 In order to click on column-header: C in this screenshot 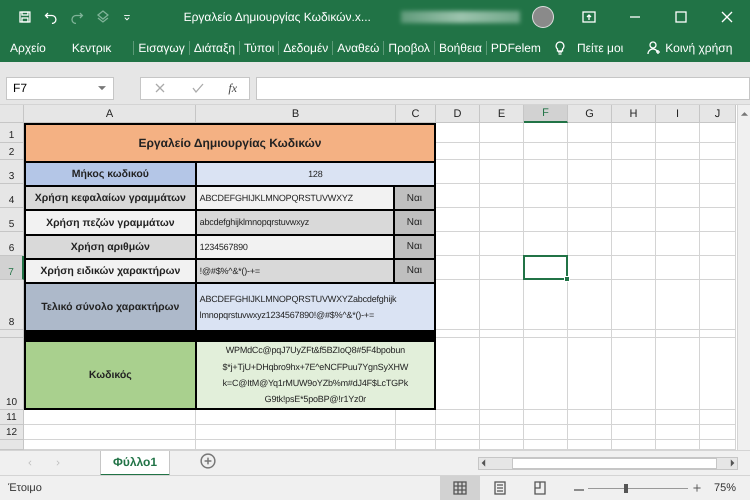, I will do `click(416, 114)`.